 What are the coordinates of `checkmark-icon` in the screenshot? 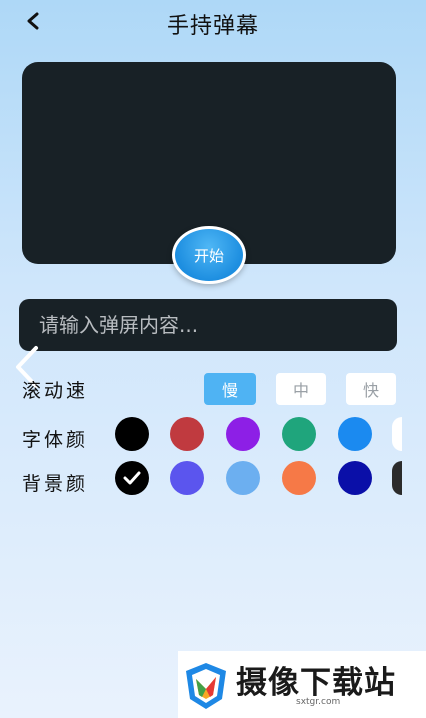 It's located at (132, 478).